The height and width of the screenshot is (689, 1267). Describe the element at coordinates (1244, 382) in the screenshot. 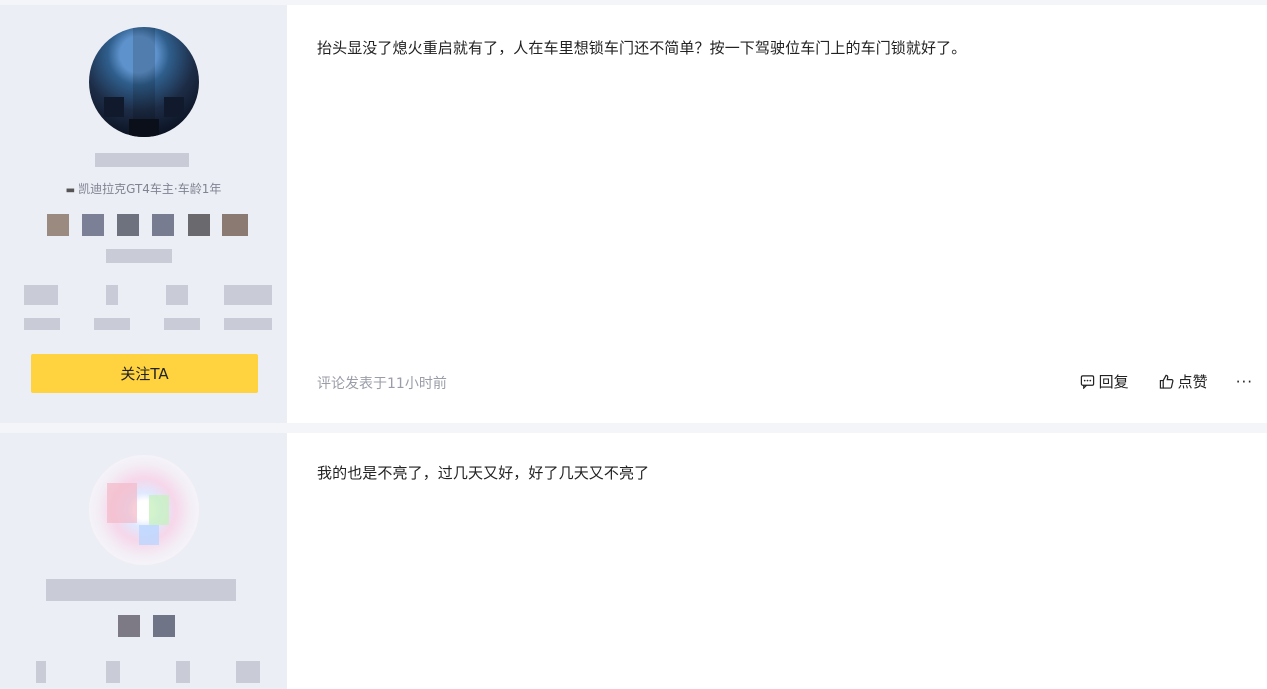

I see `more-button: ···` at that location.